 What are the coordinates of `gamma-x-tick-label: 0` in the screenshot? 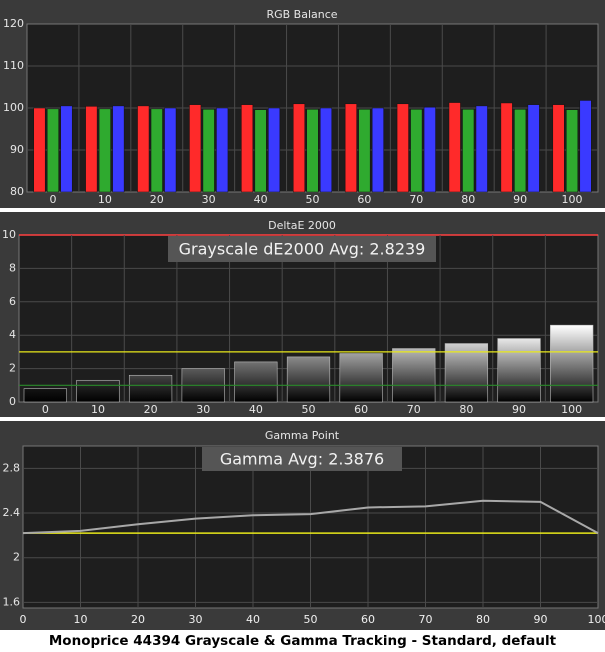 It's located at (23, 619).